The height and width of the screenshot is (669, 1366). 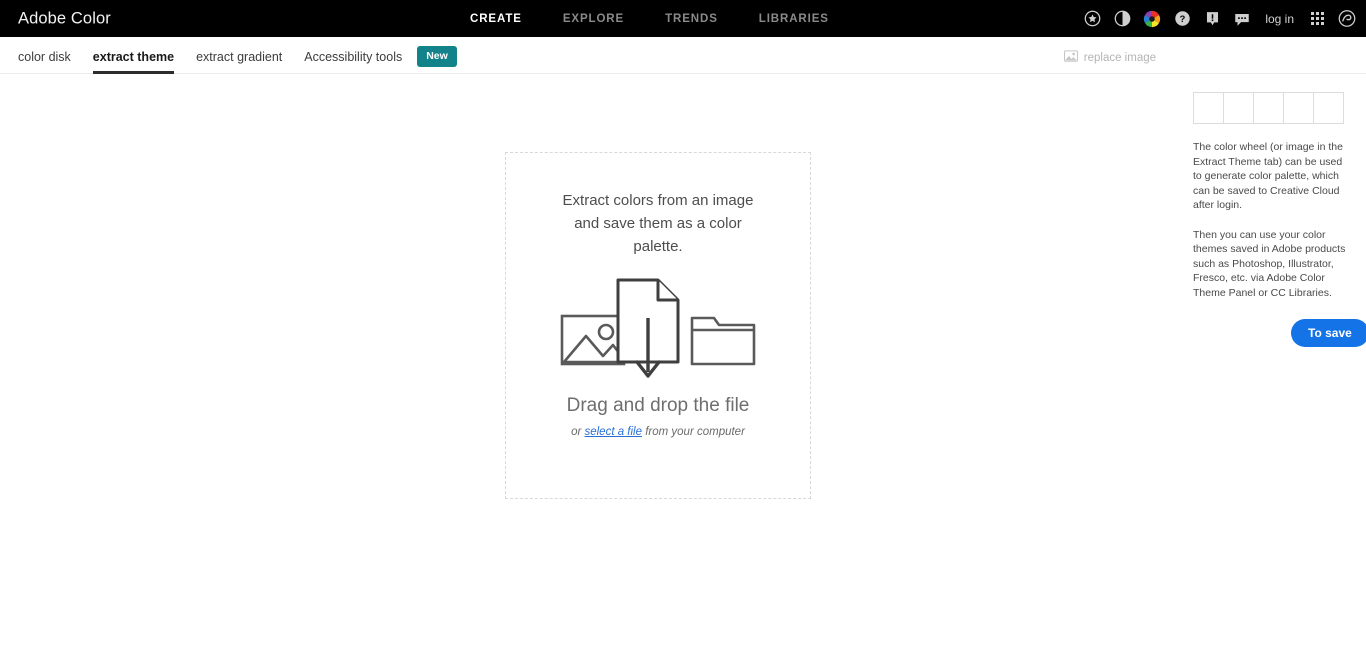 I want to click on contrast-icon, so click(x=1122, y=19).